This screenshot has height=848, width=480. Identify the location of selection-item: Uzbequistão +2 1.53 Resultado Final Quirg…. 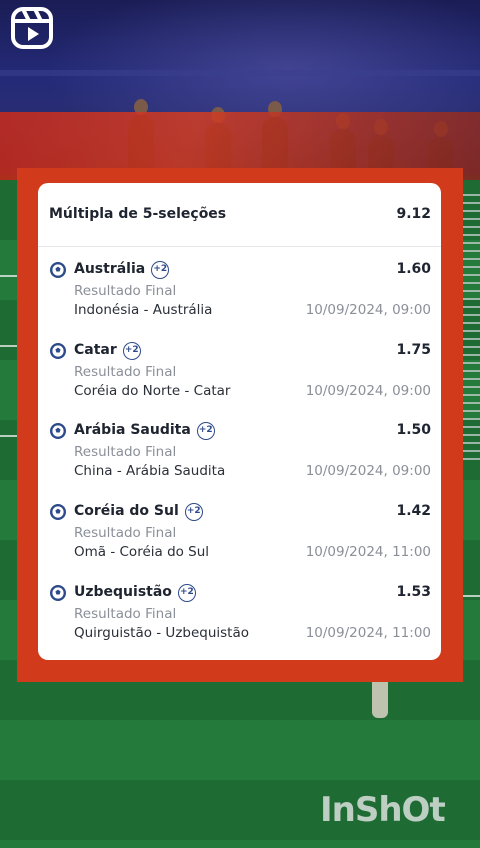
(239, 620).